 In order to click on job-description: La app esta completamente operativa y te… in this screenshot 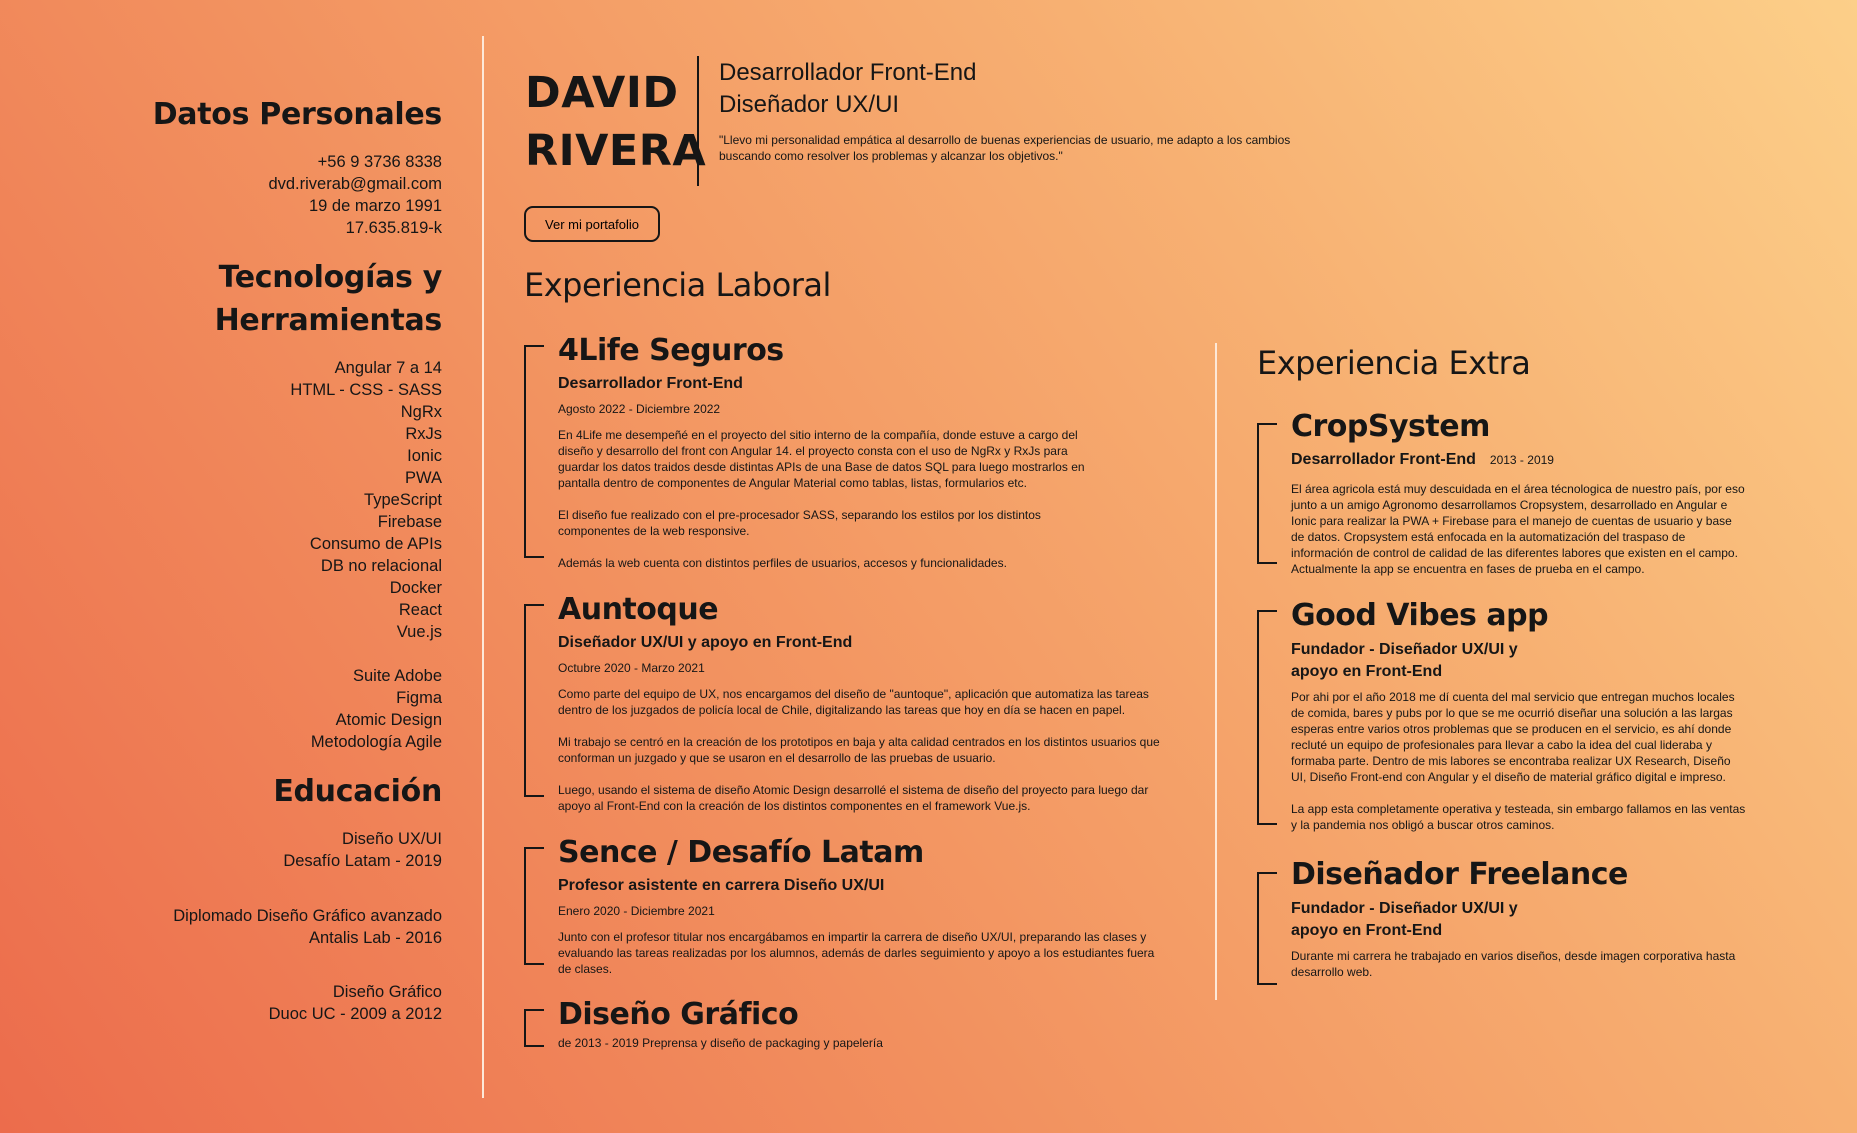, I will do `click(1518, 817)`.